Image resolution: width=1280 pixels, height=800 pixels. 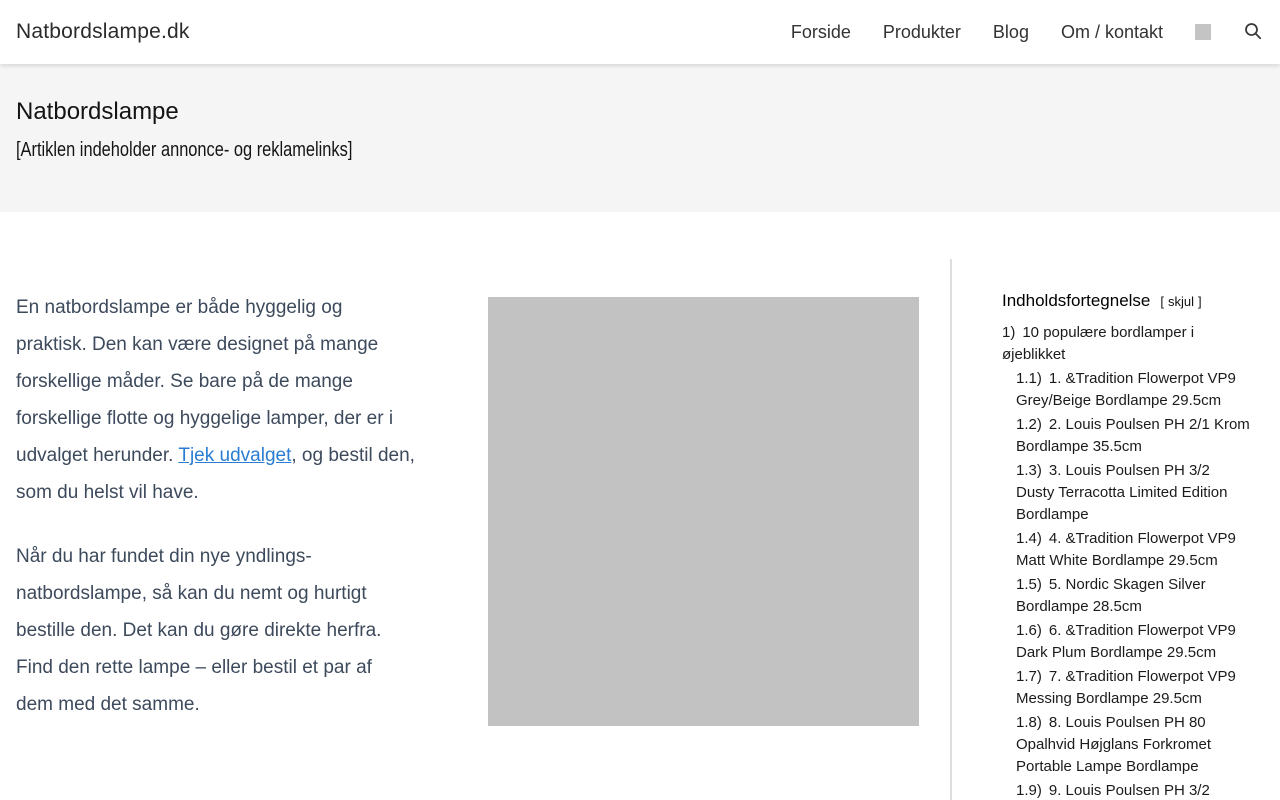 What do you see at coordinates (821, 32) in the screenshot?
I see `nav-item-forside: Forside` at bounding box center [821, 32].